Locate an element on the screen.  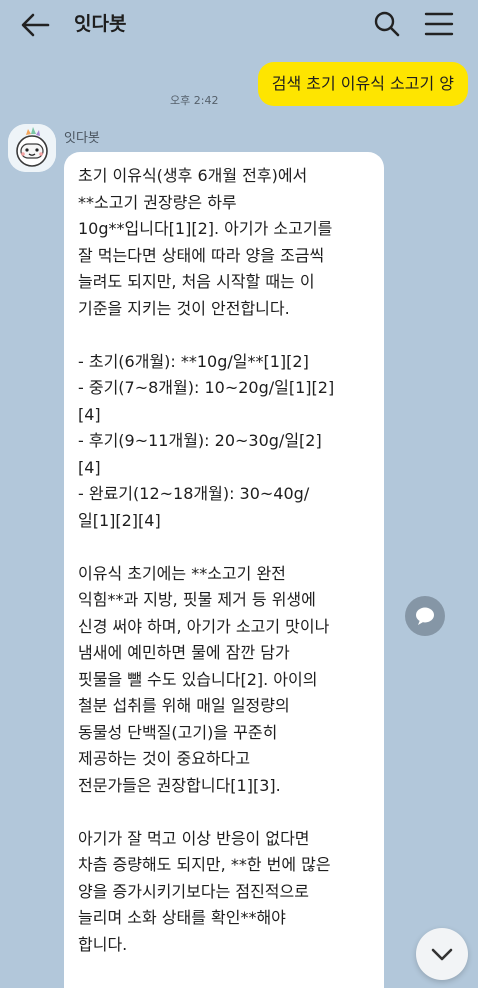
menu-button is located at coordinates (439, 24).